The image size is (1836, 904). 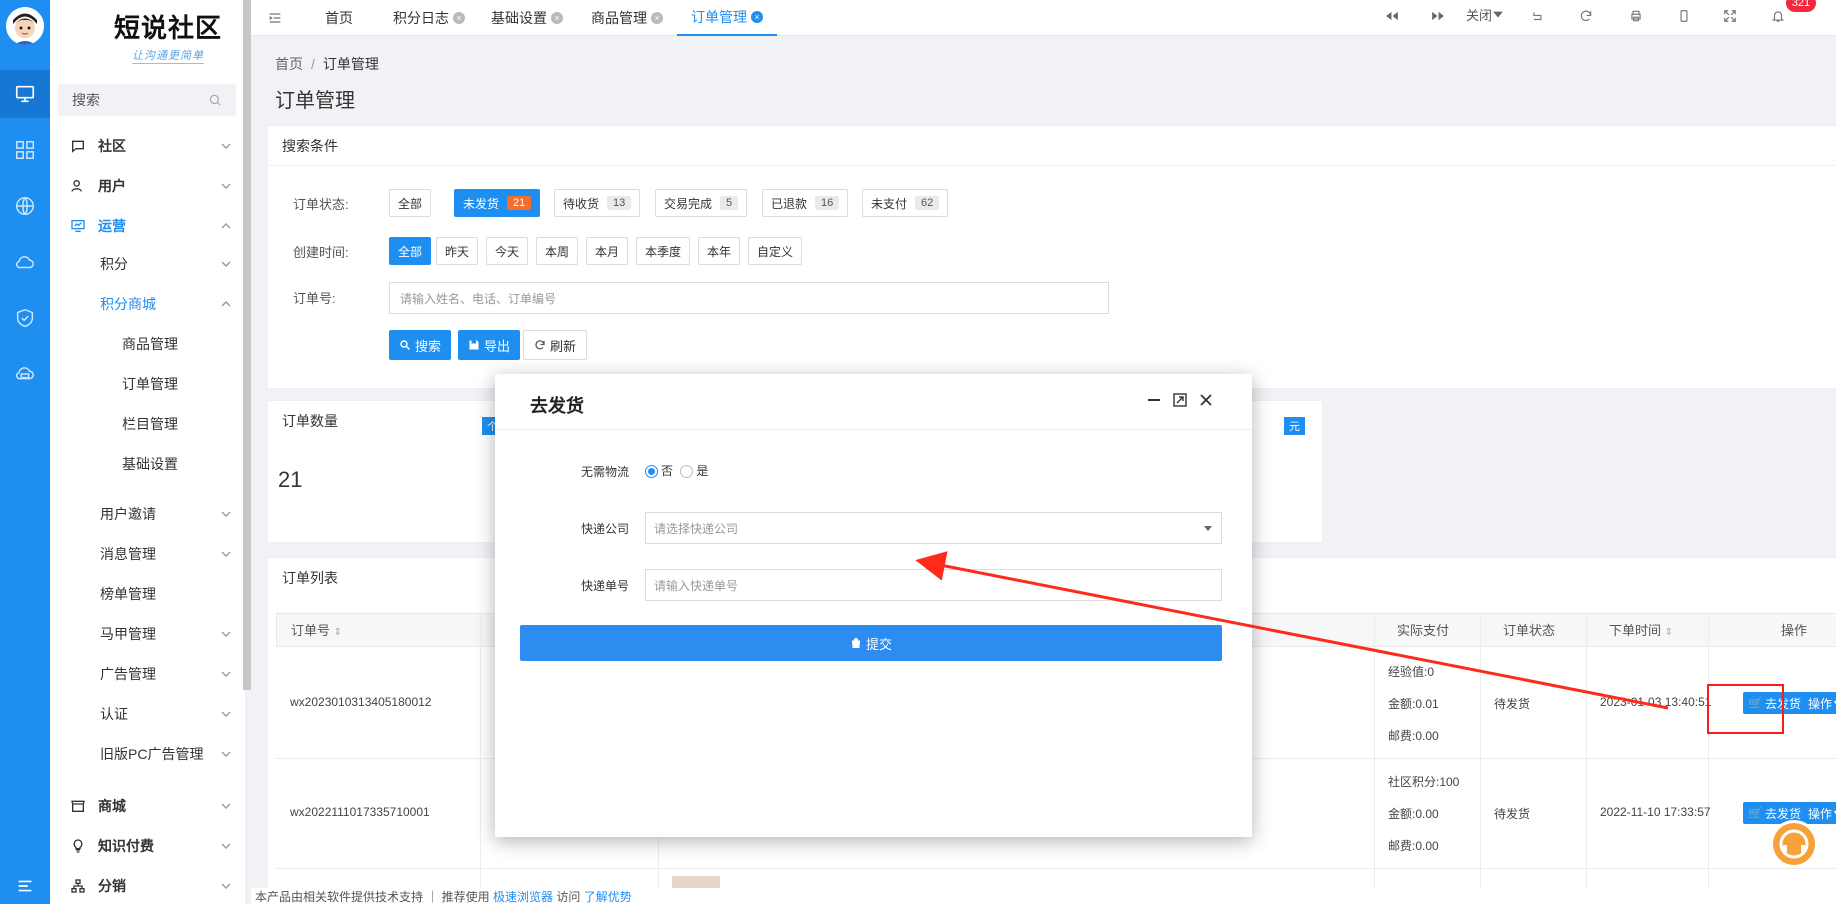 I want to click on sidebar-item-label: 用户, so click(x=112, y=186).